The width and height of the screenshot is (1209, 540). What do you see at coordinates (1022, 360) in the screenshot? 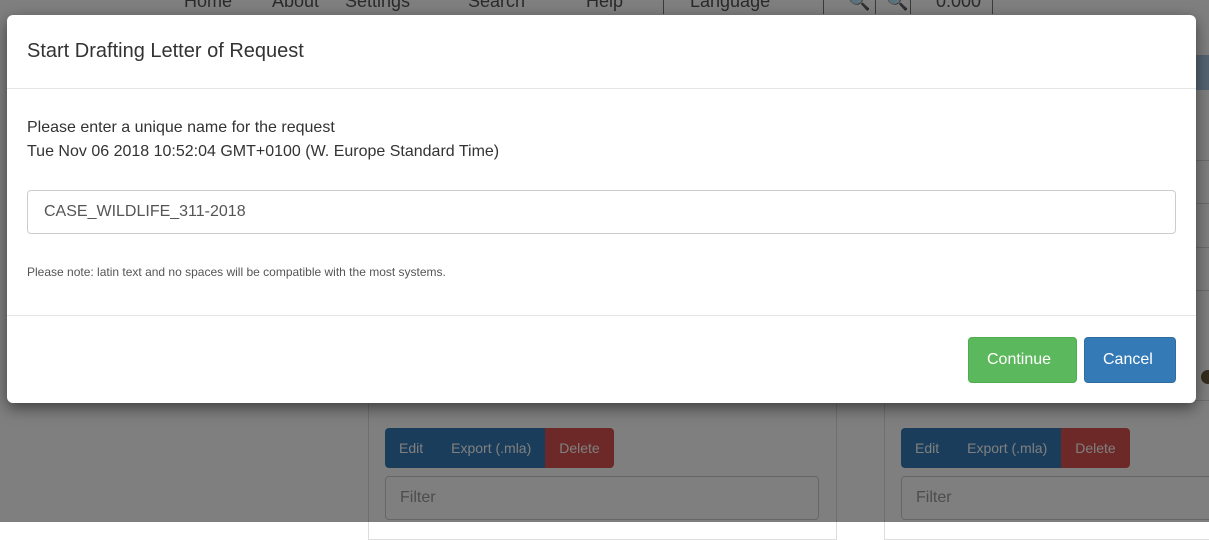
I see `continue-button: Continue` at bounding box center [1022, 360].